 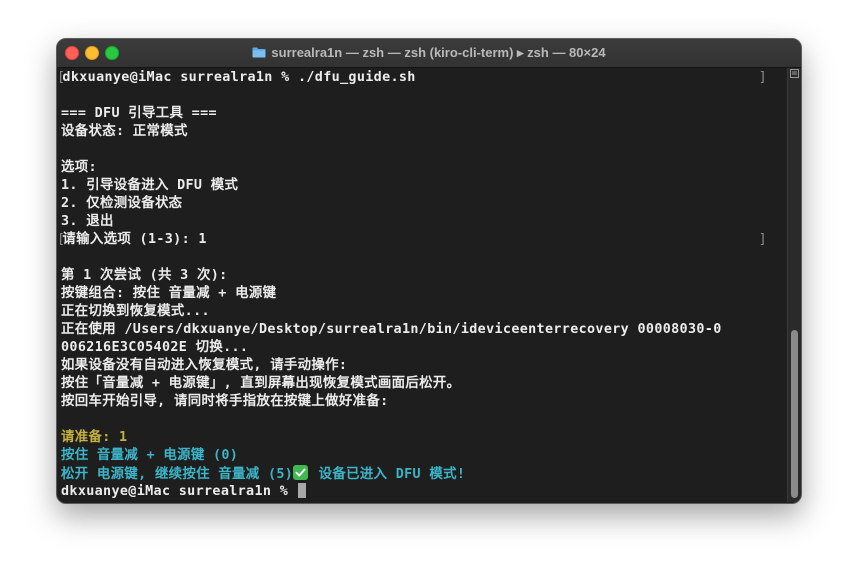 I want to click on terminal-line-text: 松开 电源键, 继续按住 音量减 (5), so click(x=177, y=474).